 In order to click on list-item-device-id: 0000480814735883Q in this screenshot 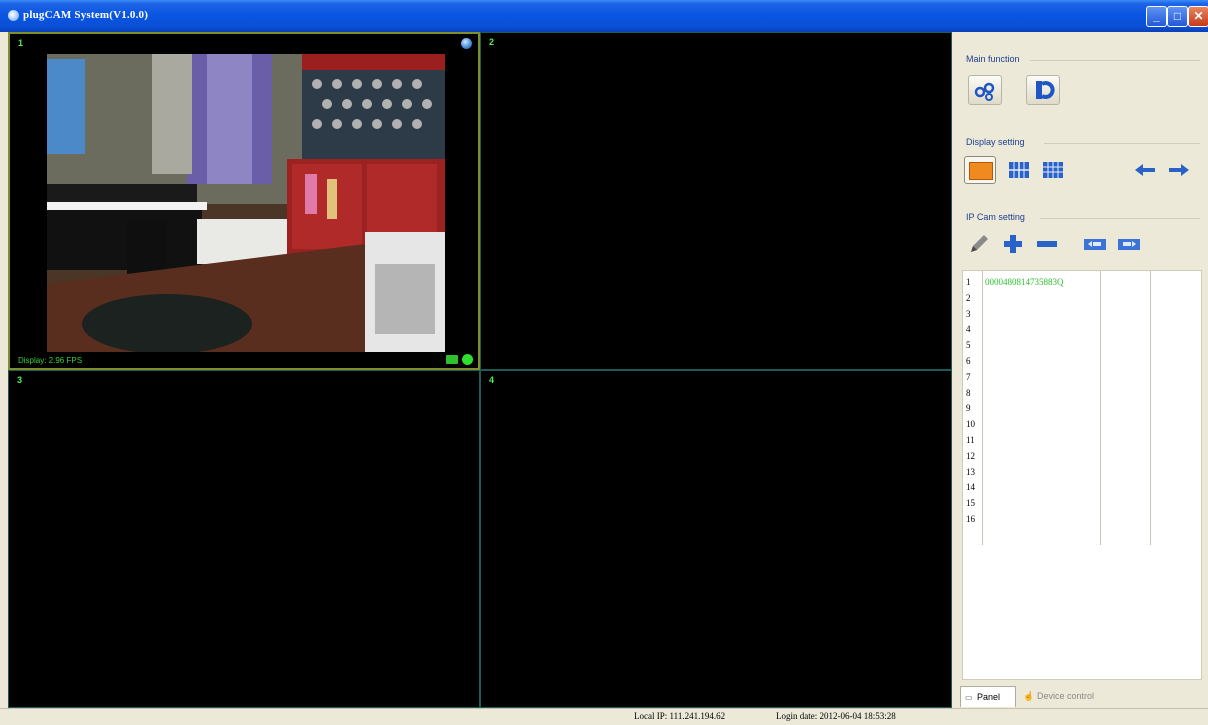, I will do `click(1024, 282)`.